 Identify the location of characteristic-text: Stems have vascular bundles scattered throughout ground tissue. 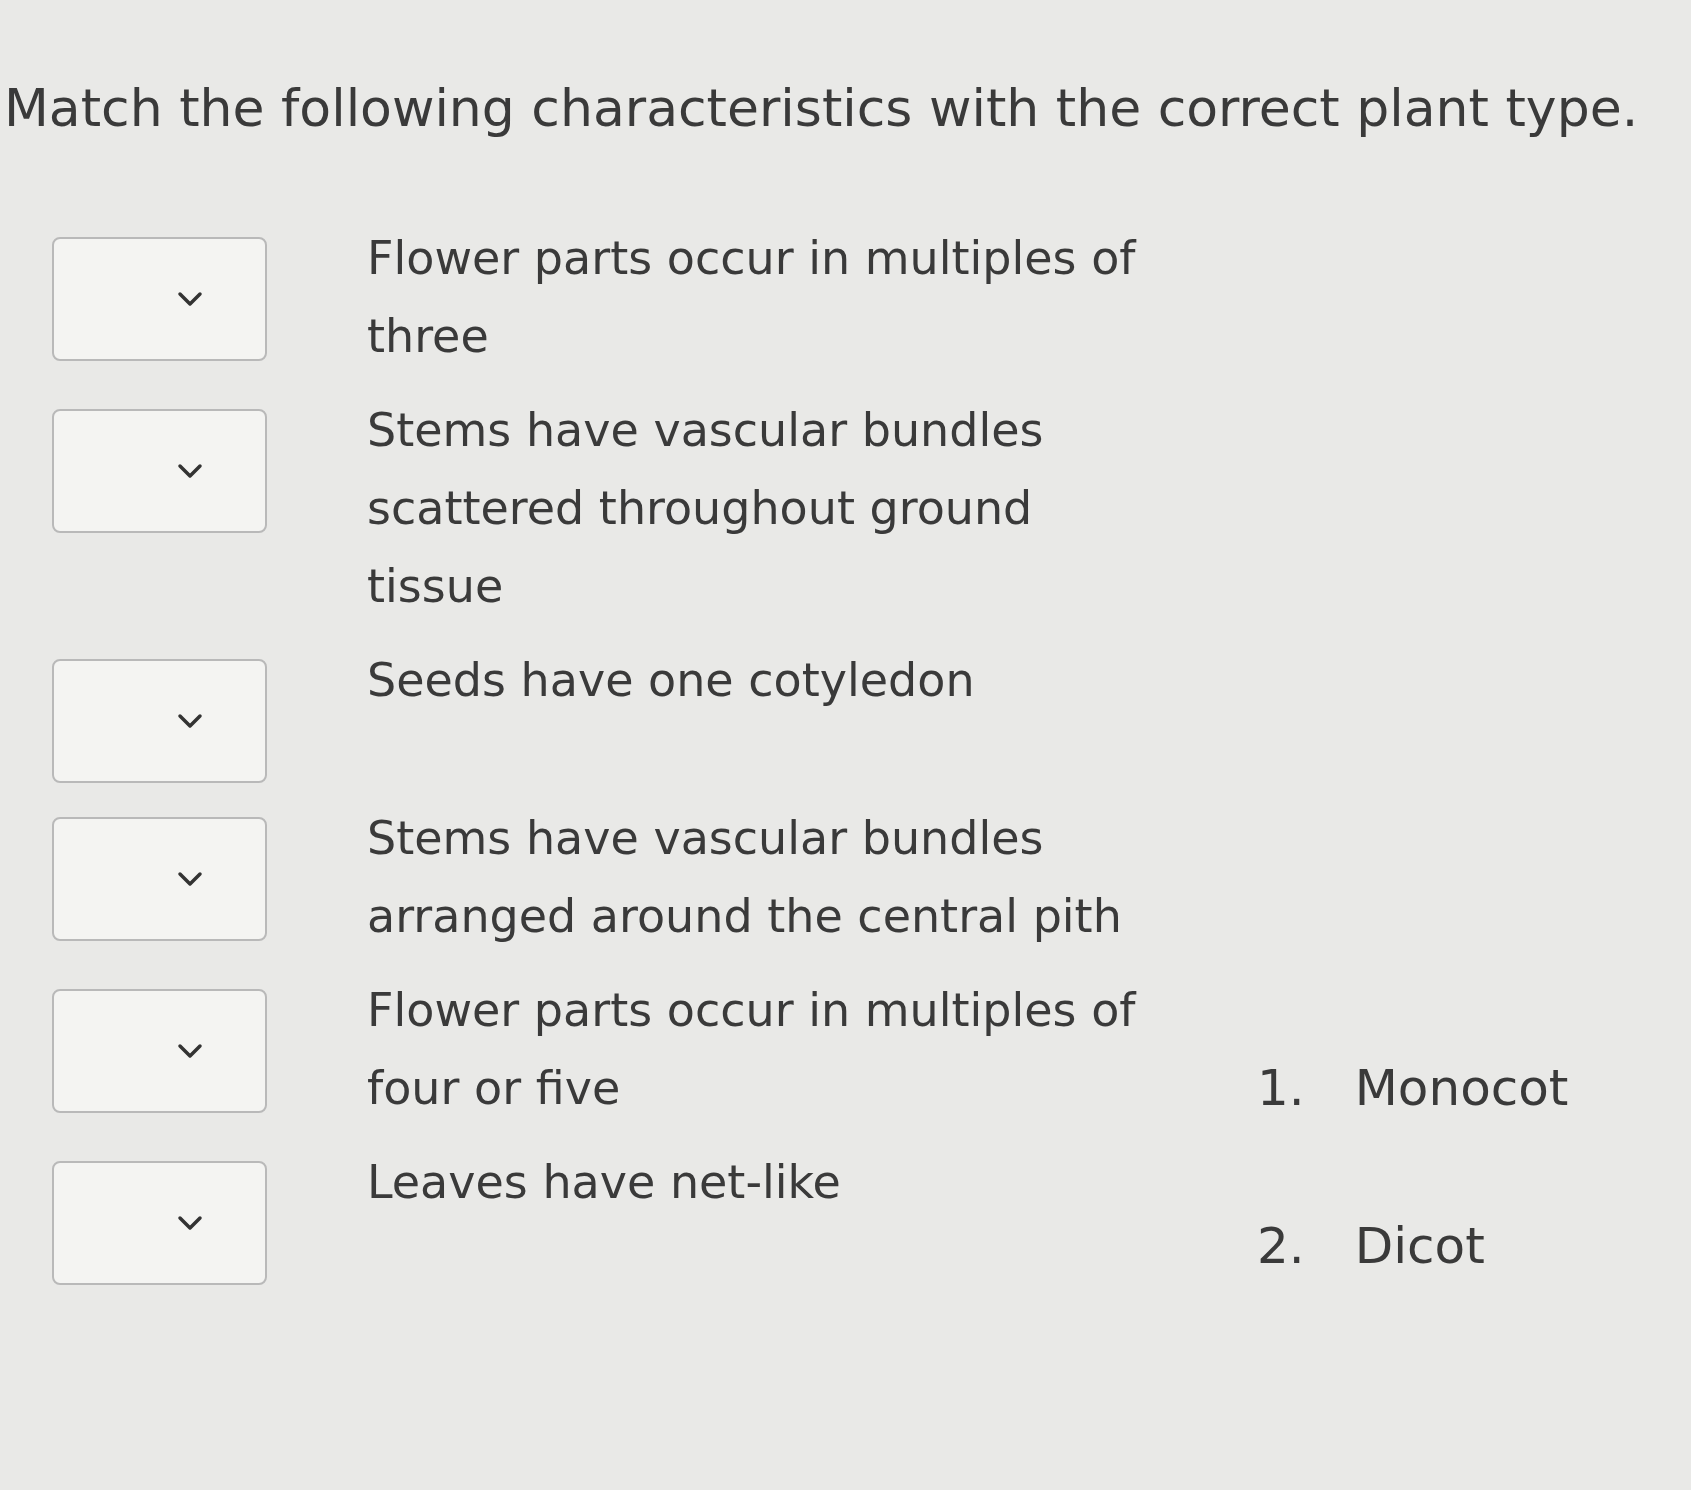
(706, 509).